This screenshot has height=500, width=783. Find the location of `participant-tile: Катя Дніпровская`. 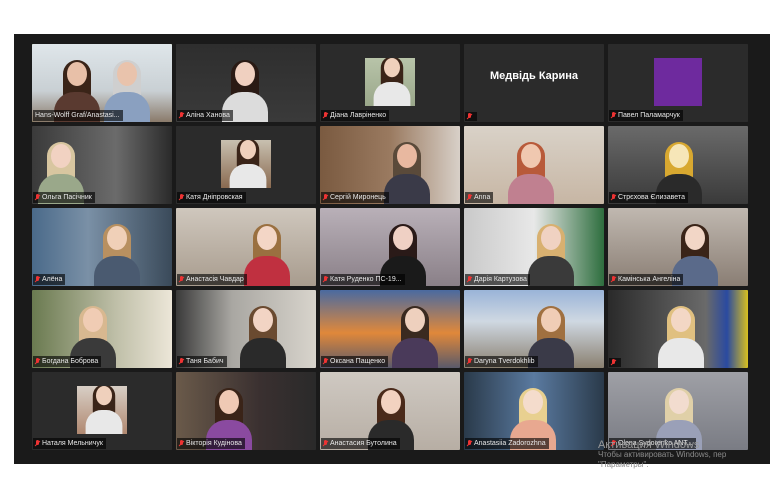

participant-tile: Катя Дніпровская is located at coordinates (246, 165).